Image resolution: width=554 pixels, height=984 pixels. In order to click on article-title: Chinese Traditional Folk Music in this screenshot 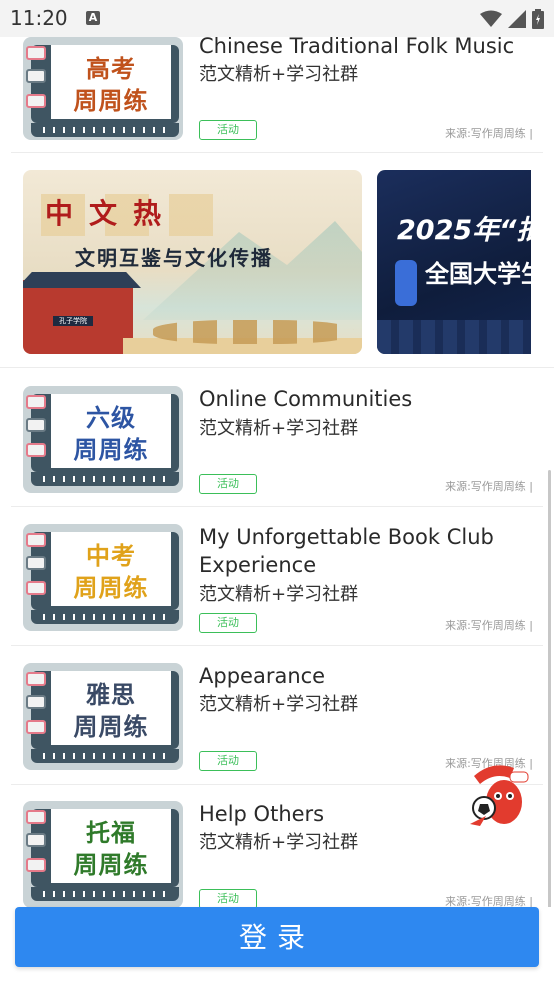, I will do `click(364, 48)`.